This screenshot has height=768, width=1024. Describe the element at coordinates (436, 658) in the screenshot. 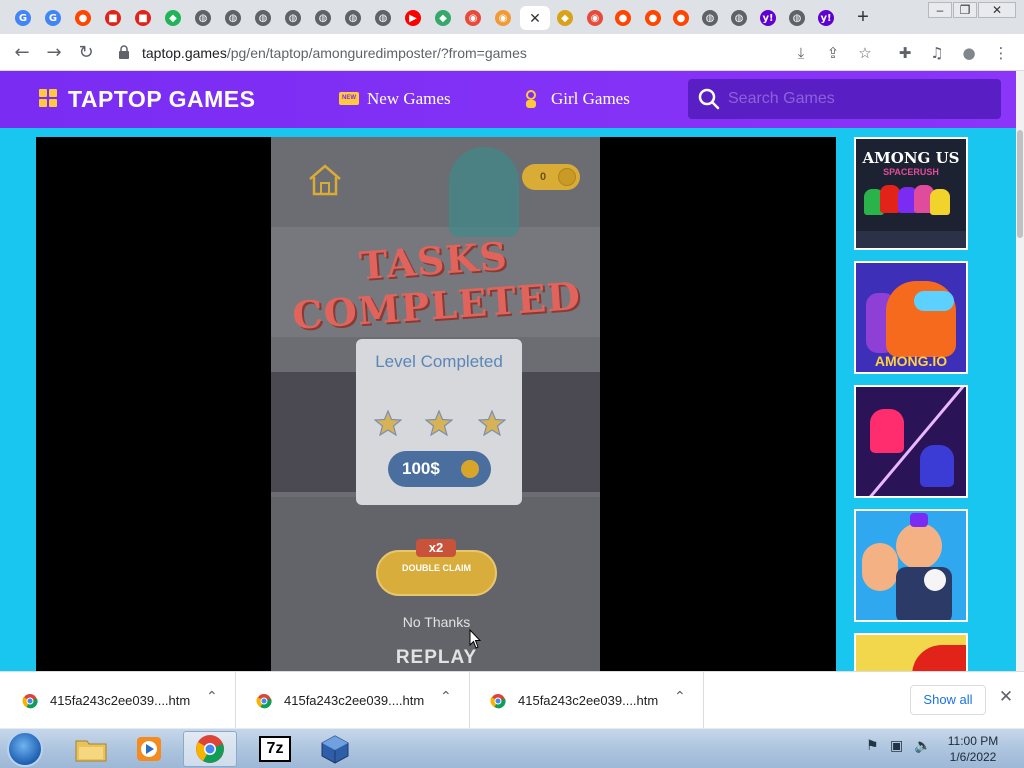

I see `replay-button: REPLAY` at that location.